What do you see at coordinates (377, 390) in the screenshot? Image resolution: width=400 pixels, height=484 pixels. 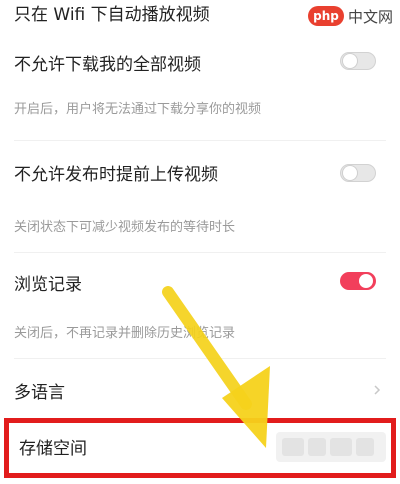 I see `chevron-right-icon` at bounding box center [377, 390].